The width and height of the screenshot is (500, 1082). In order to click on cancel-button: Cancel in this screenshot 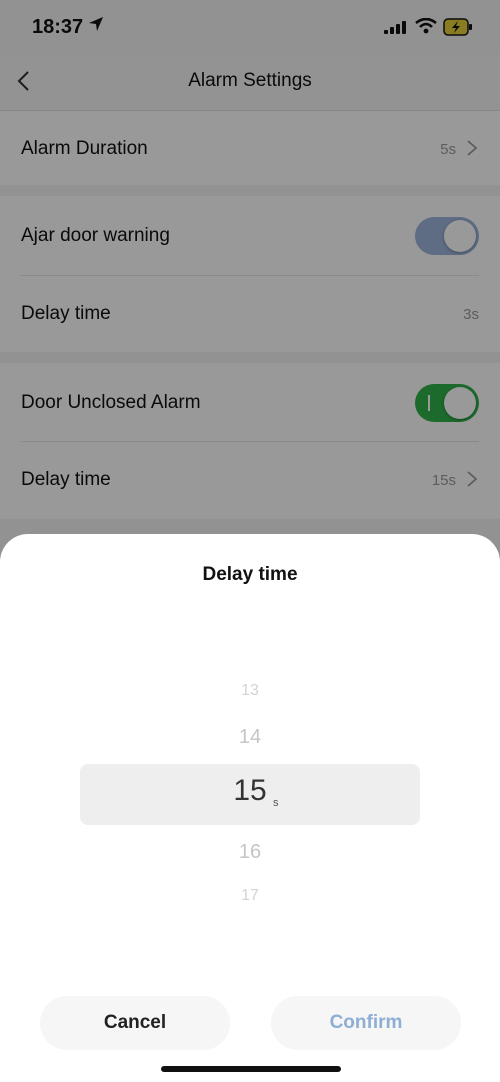, I will do `click(135, 1023)`.